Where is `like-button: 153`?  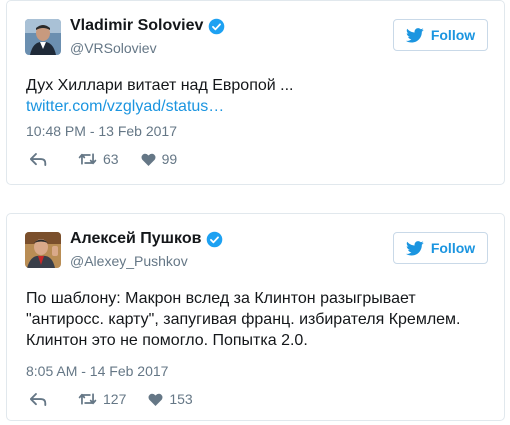 like-button: 153 is located at coordinates (170, 399).